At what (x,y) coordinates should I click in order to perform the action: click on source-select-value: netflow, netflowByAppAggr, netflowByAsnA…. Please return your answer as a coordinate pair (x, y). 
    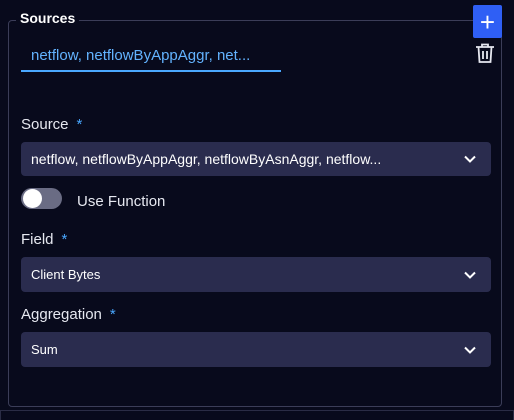
    Looking at the image, I should click on (206, 159).